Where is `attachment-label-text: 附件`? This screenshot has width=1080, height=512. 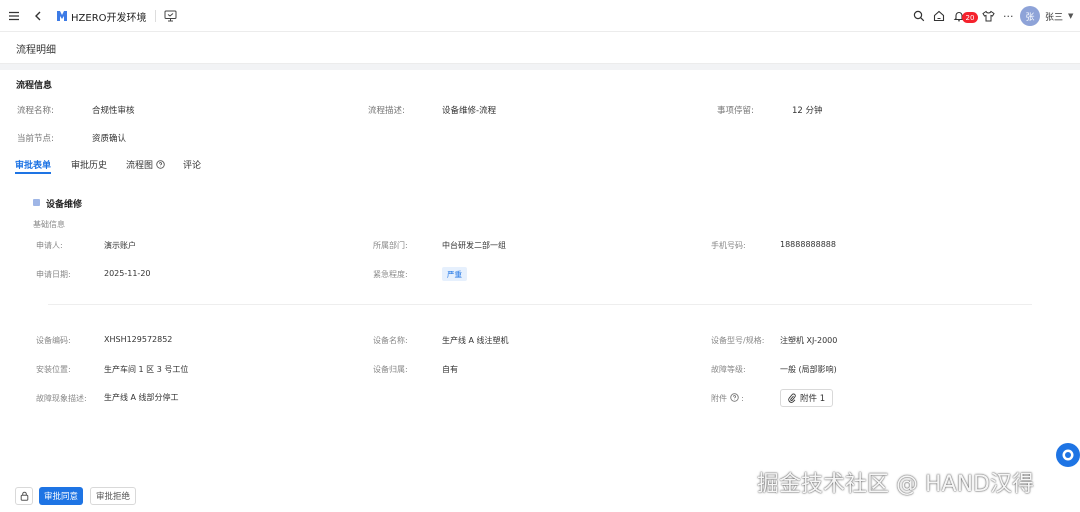 attachment-label-text: 附件 is located at coordinates (719, 398).